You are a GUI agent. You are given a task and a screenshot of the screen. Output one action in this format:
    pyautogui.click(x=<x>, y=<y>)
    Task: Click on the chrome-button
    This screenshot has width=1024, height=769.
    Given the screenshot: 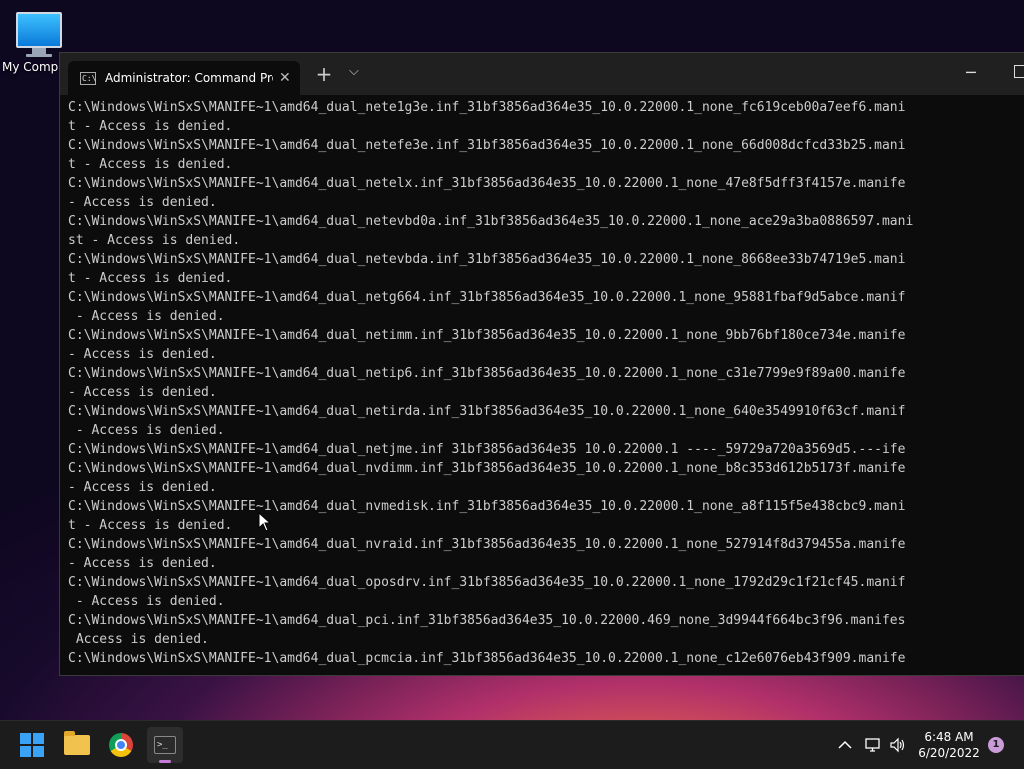 What is the action you would take?
    pyautogui.click(x=121, y=745)
    